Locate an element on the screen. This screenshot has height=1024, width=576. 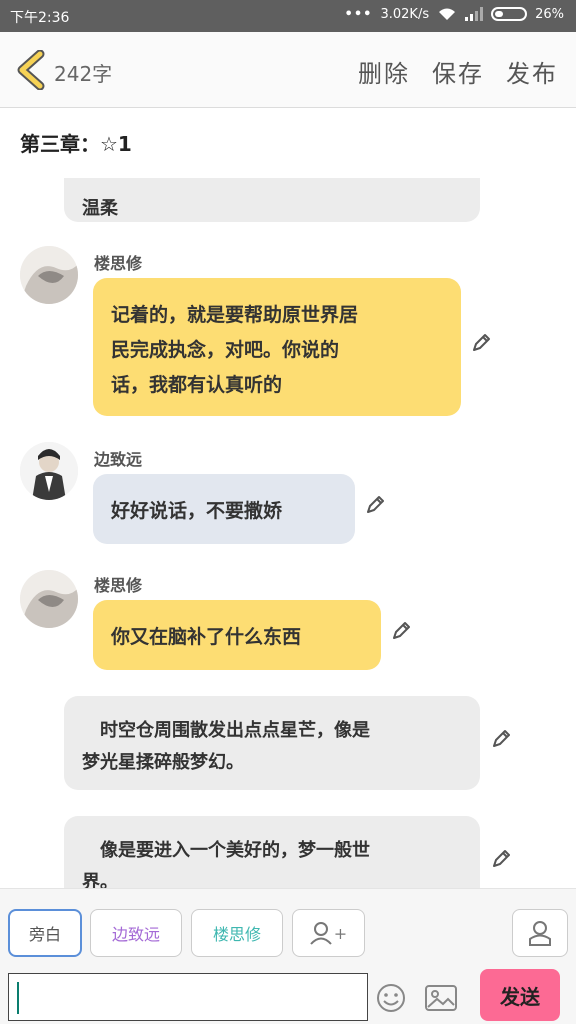
person-icon is located at coordinates (540, 933).